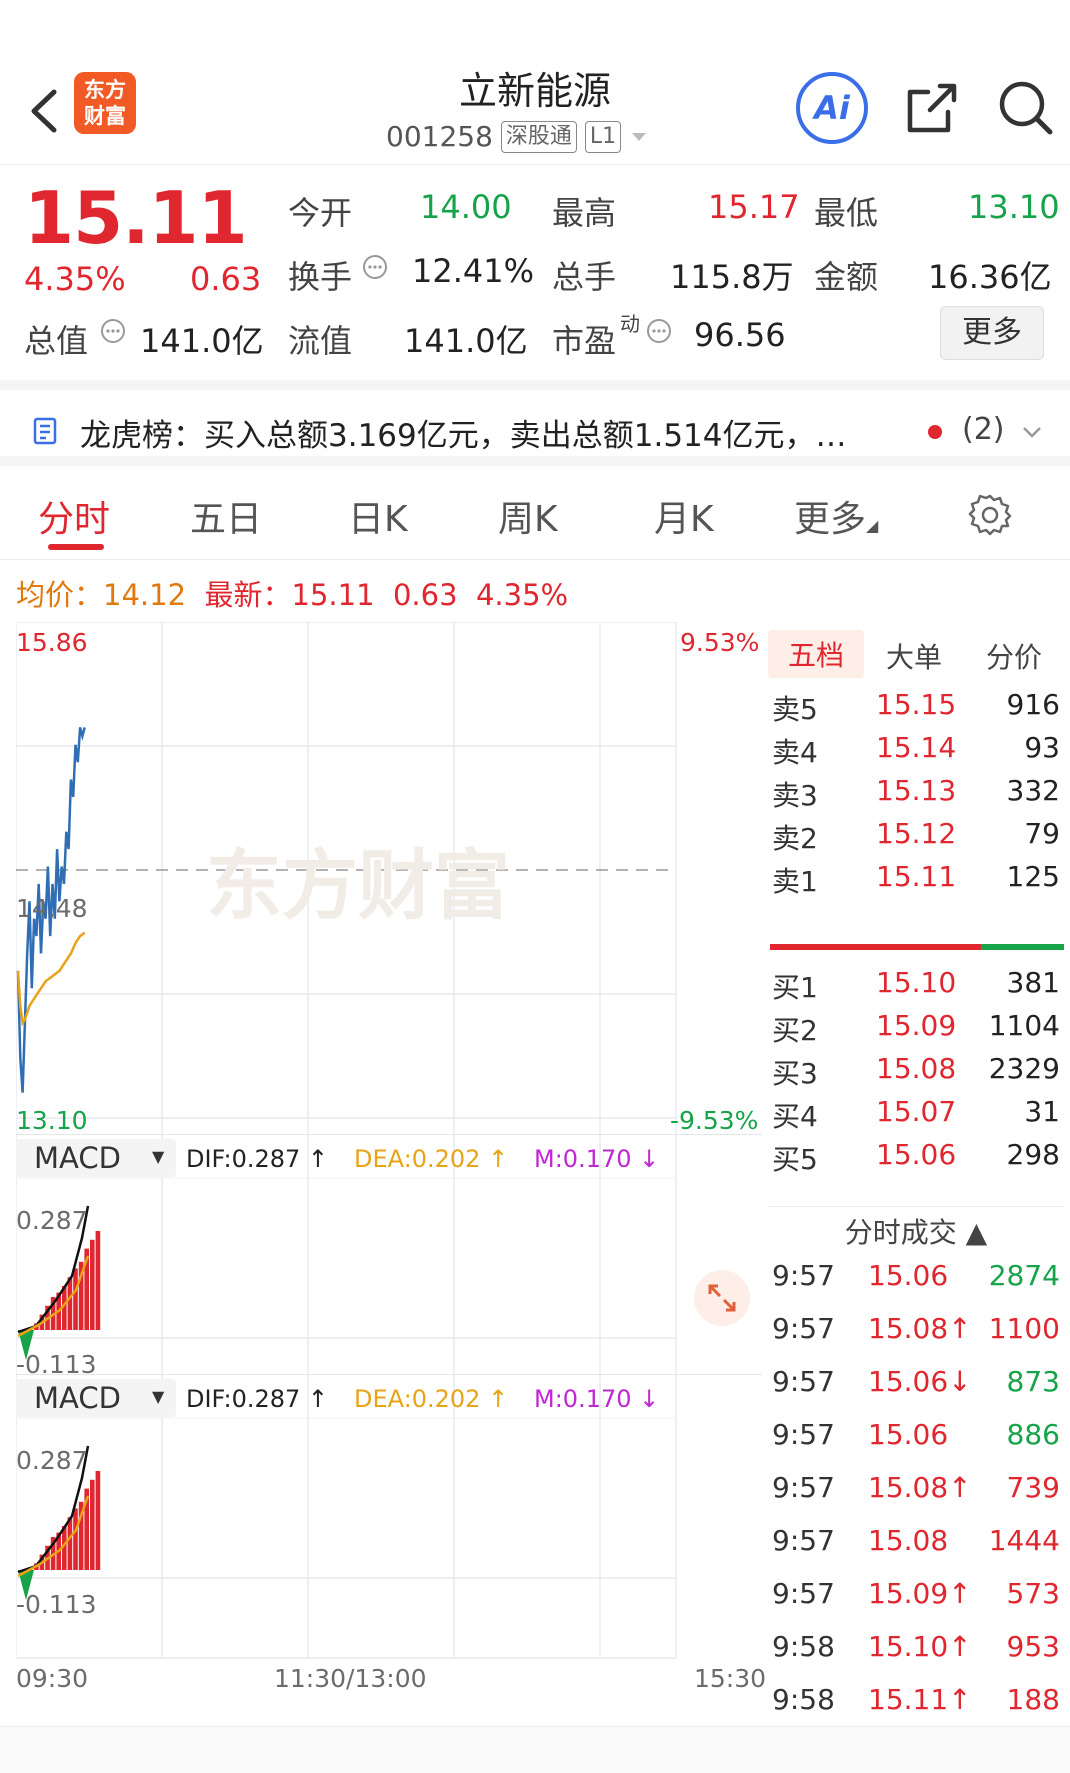 The width and height of the screenshot is (1070, 1773). I want to click on tab-intraday: 分时, so click(74, 516).